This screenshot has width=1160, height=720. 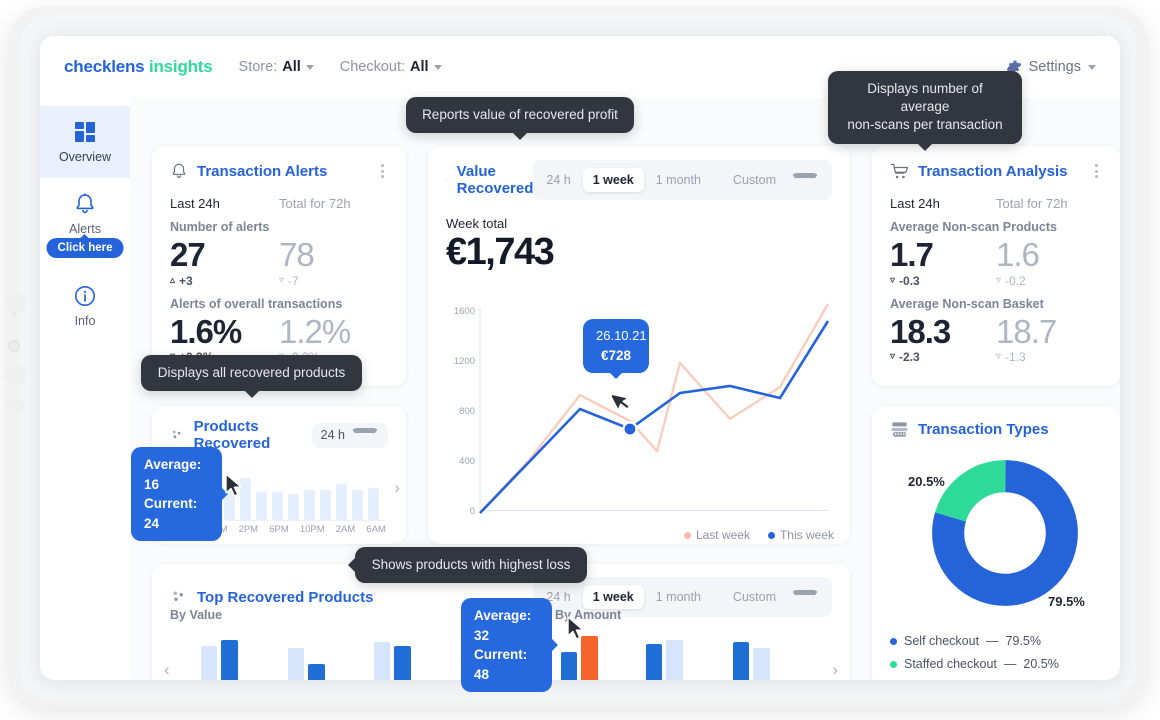 I want to click on sidebar-item-info: Info, so click(x=85, y=306).